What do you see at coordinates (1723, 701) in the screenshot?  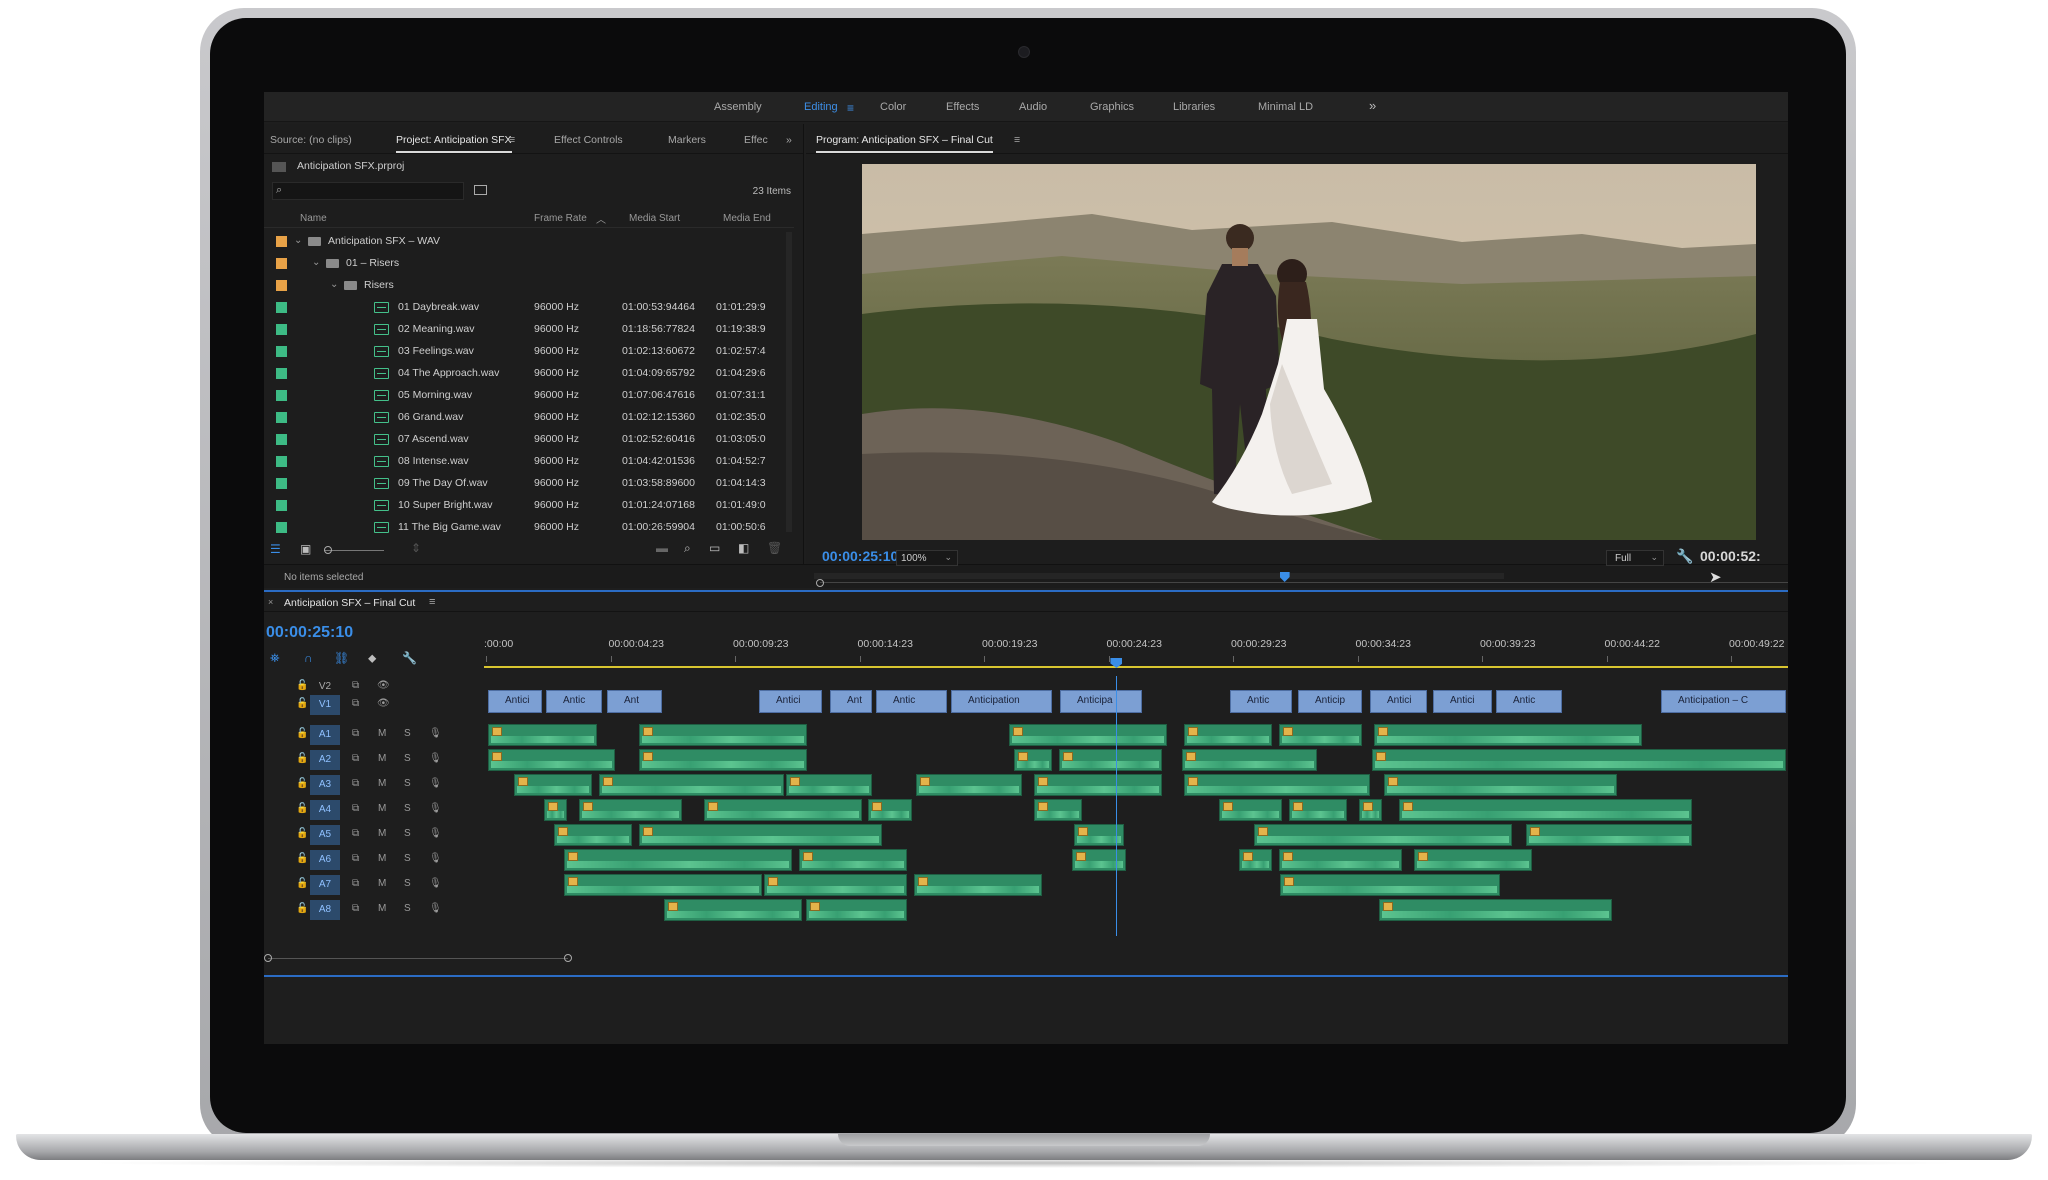 I see `video-clip: Anticipation – C` at bounding box center [1723, 701].